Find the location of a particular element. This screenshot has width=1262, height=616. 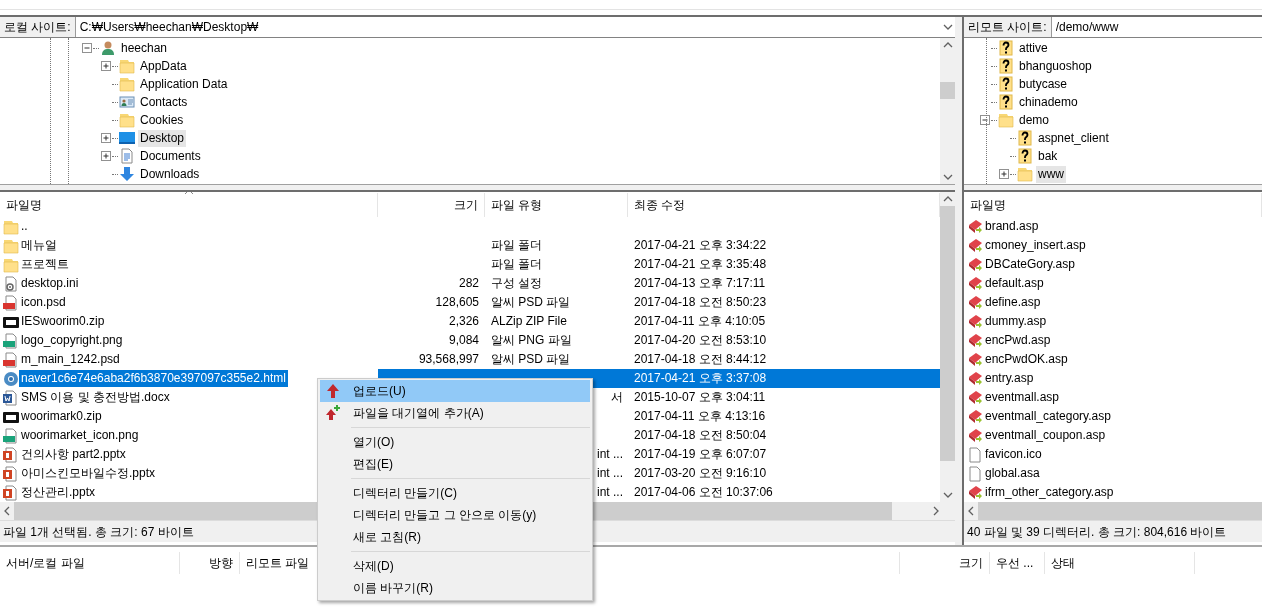

file-name: icon.psd is located at coordinates (43, 302).